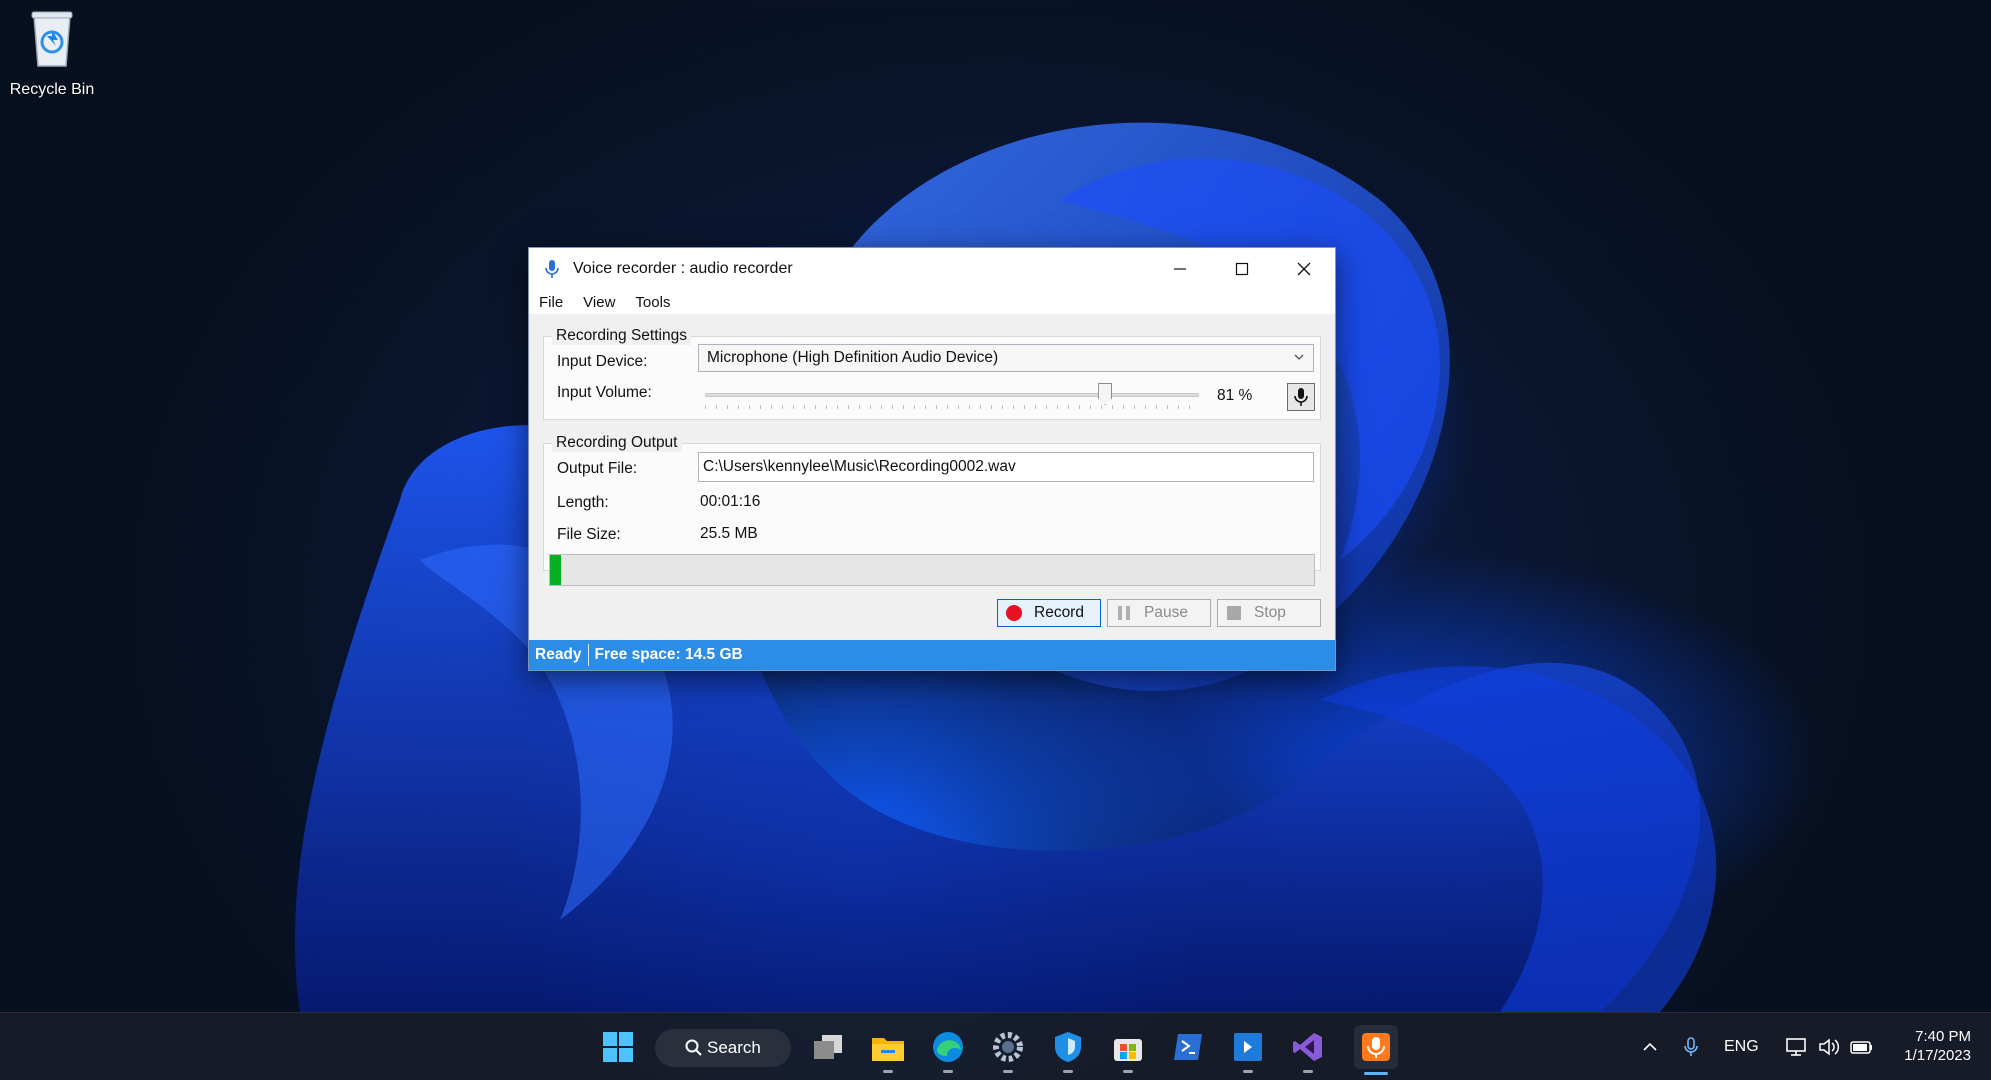 The width and height of the screenshot is (1991, 1080). Describe the element at coordinates (52, 89) in the screenshot. I see `recycle-bin-label: Recycle Bin` at that location.